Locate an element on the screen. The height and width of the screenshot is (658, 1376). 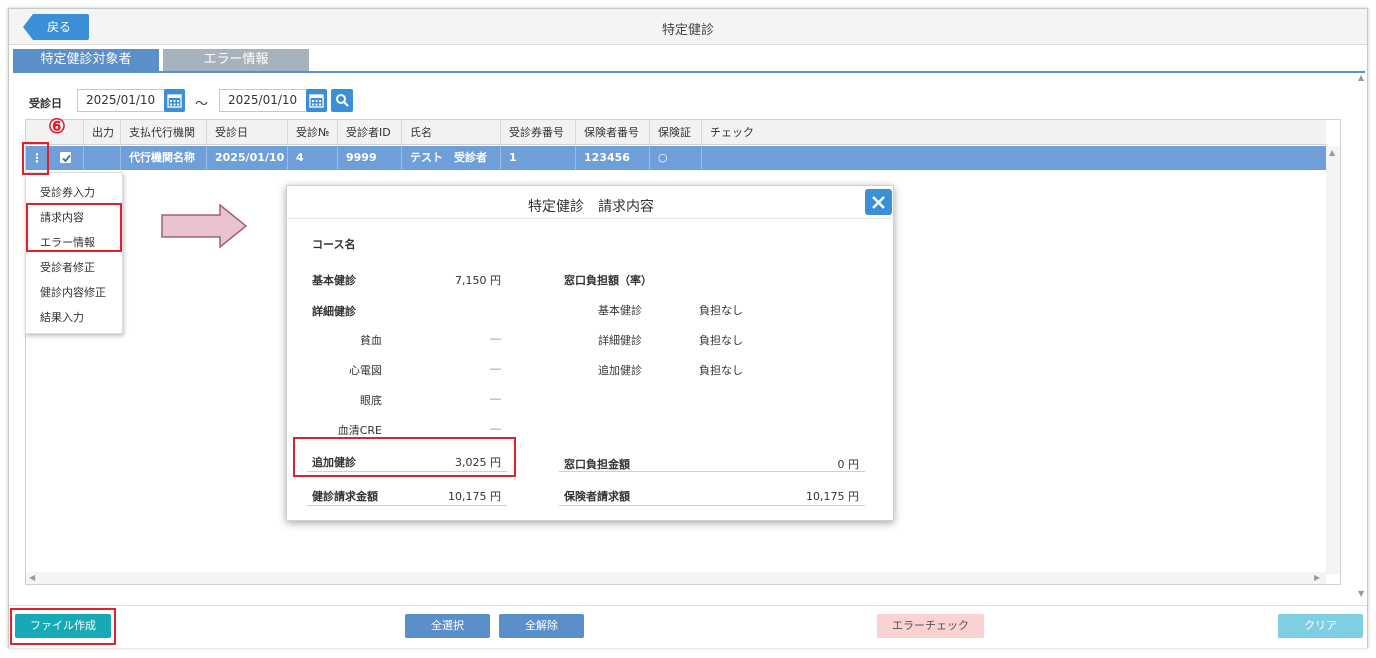
exam-date-label: 受診日 is located at coordinates (45, 103).